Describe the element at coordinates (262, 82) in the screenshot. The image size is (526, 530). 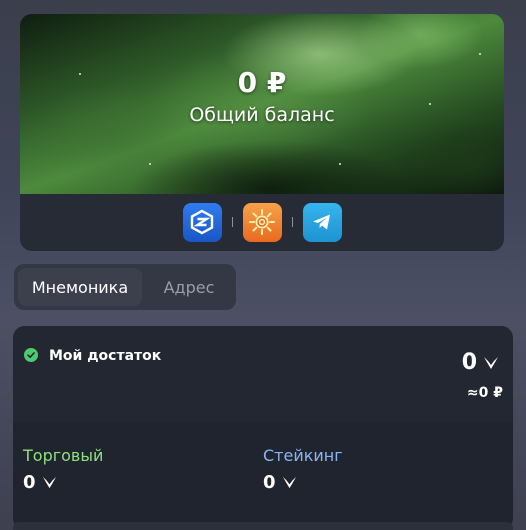
I see `total-balance-amount: 0 ₽` at that location.